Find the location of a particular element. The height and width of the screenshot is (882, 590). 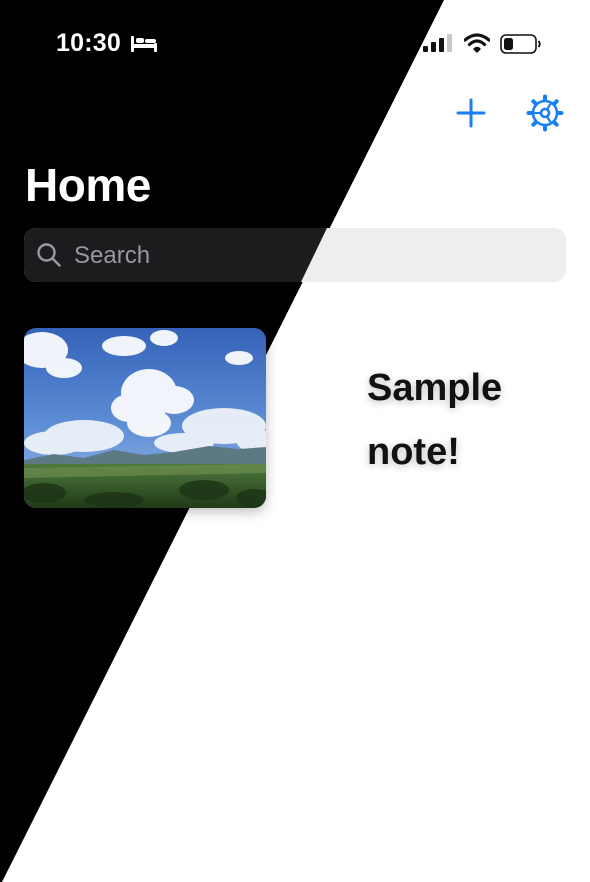

status-time: 10:30 is located at coordinates (88, 43).